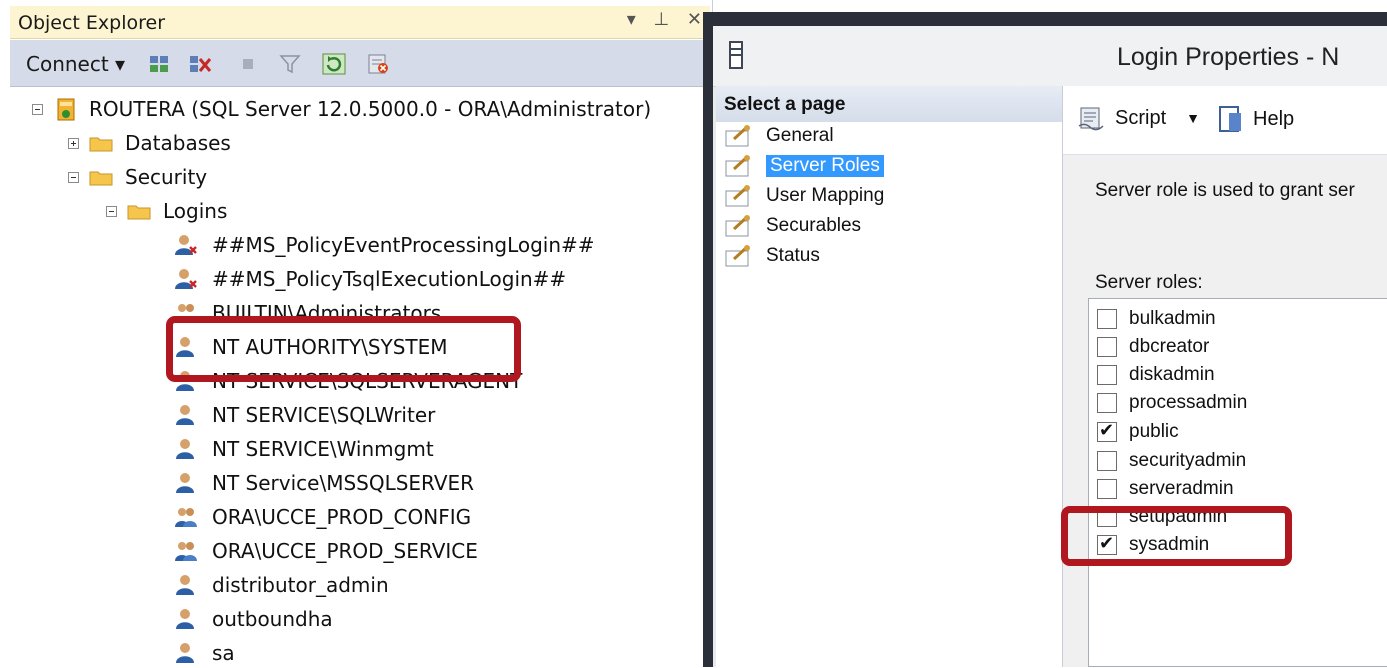  I want to click on page-user-mapping: User Mapping, so click(804, 196).